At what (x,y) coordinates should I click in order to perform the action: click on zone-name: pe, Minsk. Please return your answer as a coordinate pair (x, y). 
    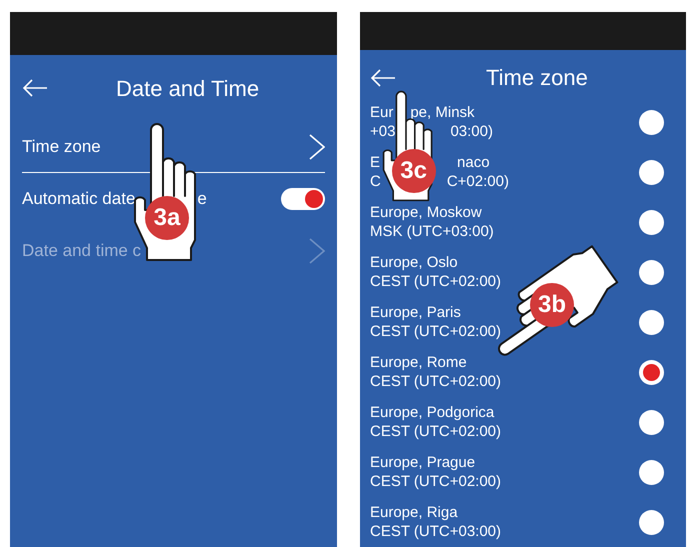
    Looking at the image, I should click on (442, 112).